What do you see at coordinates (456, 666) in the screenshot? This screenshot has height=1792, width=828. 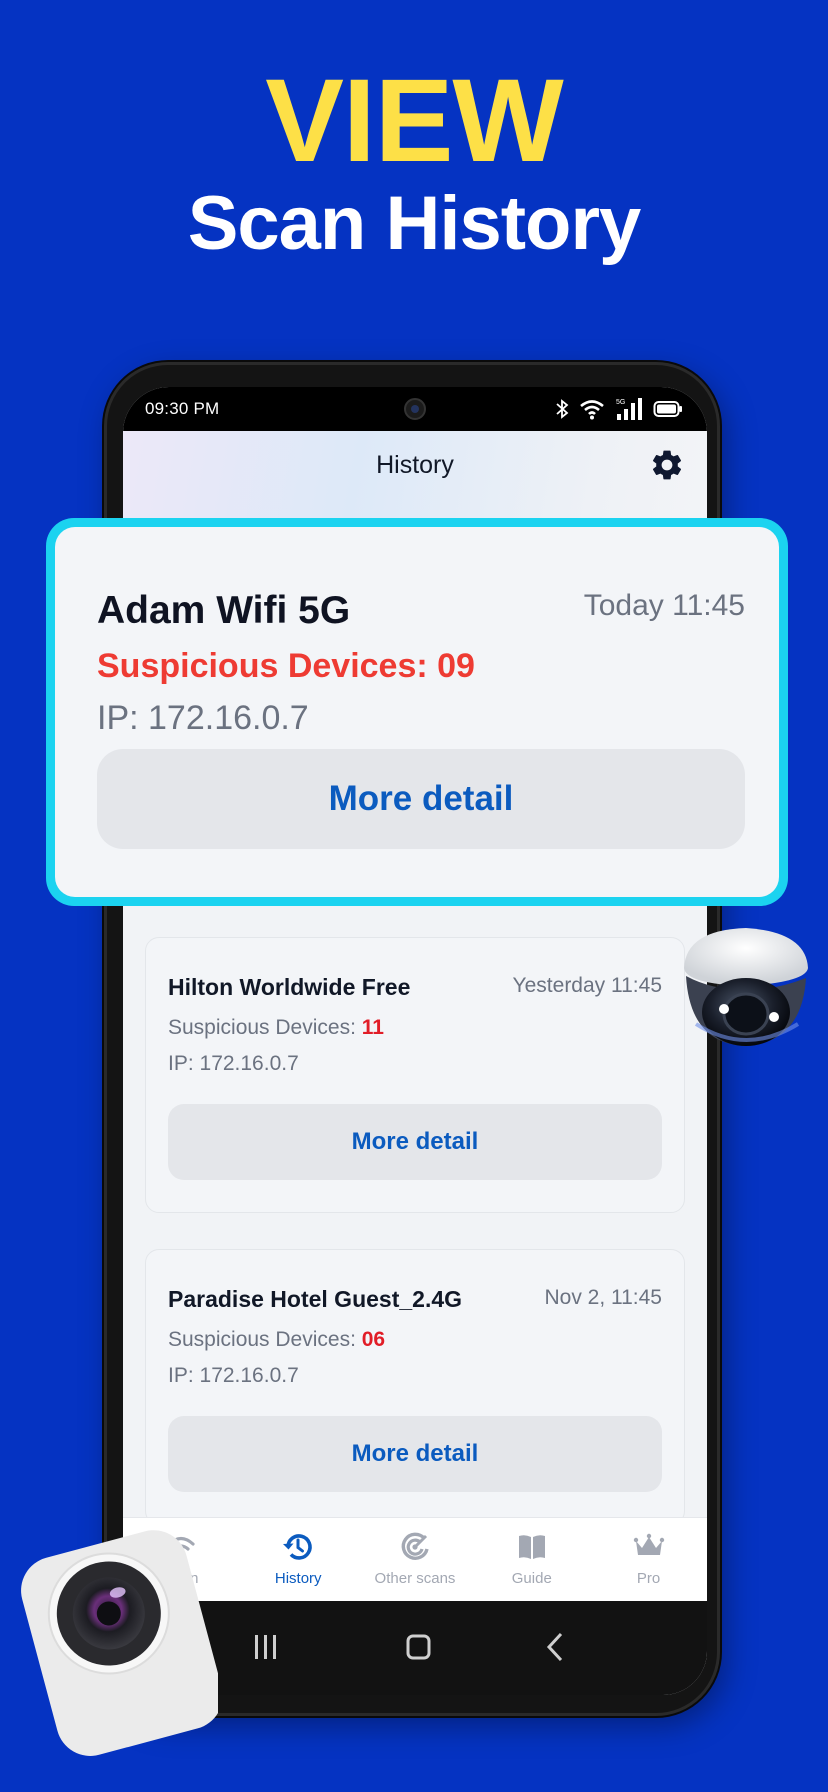 I see `suspicious-count: 09` at bounding box center [456, 666].